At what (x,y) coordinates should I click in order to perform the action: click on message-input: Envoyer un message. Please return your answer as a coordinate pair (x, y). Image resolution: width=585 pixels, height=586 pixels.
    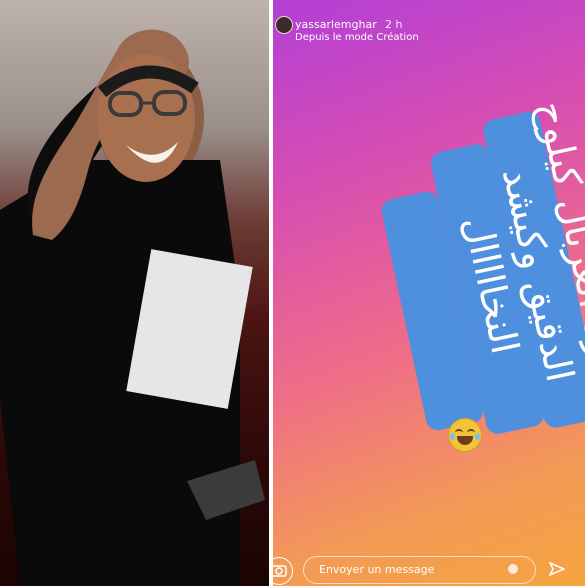
    Looking at the image, I should click on (419, 570).